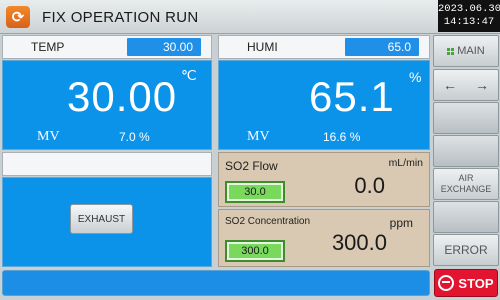 This screenshot has width=500, height=300. Describe the element at coordinates (216, 283) in the screenshot. I see `message-bar` at that location.